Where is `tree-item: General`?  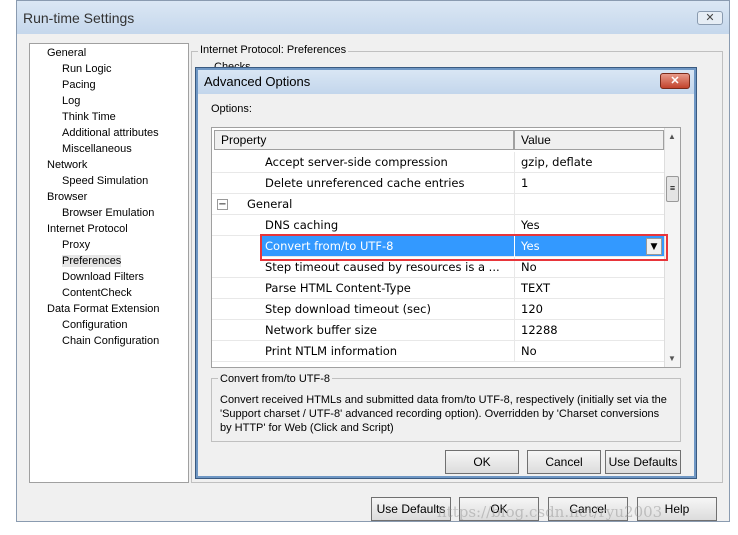
tree-item: General is located at coordinates (66, 53).